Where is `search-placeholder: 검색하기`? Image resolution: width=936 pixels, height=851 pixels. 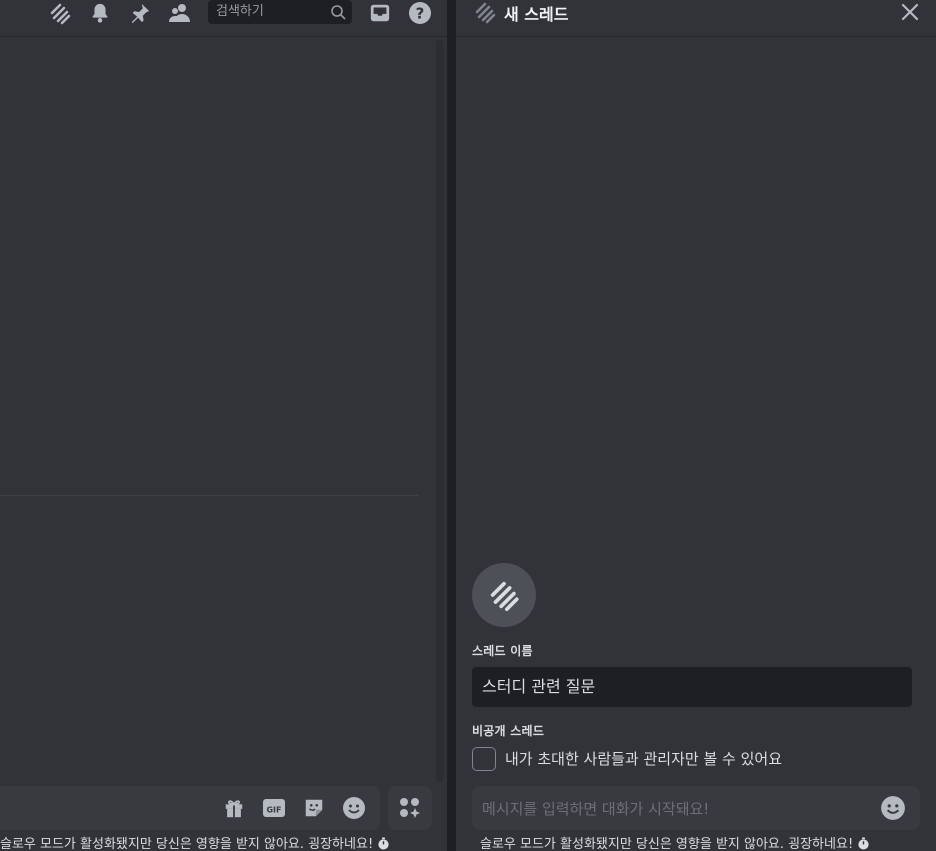 search-placeholder: 검색하기 is located at coordinates (240, 11).